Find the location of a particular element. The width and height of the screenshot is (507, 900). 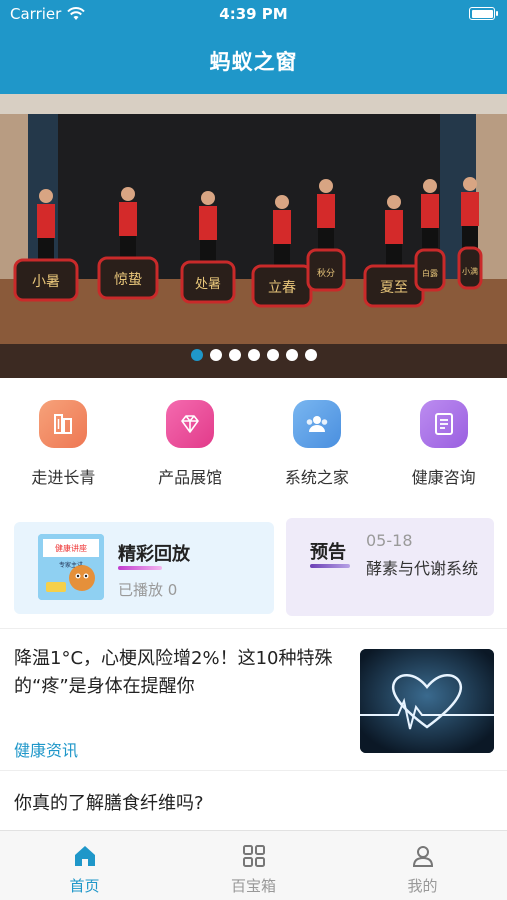

tab-bar: 首页 百宝箱 我的 is located at coordinates (253, 865).